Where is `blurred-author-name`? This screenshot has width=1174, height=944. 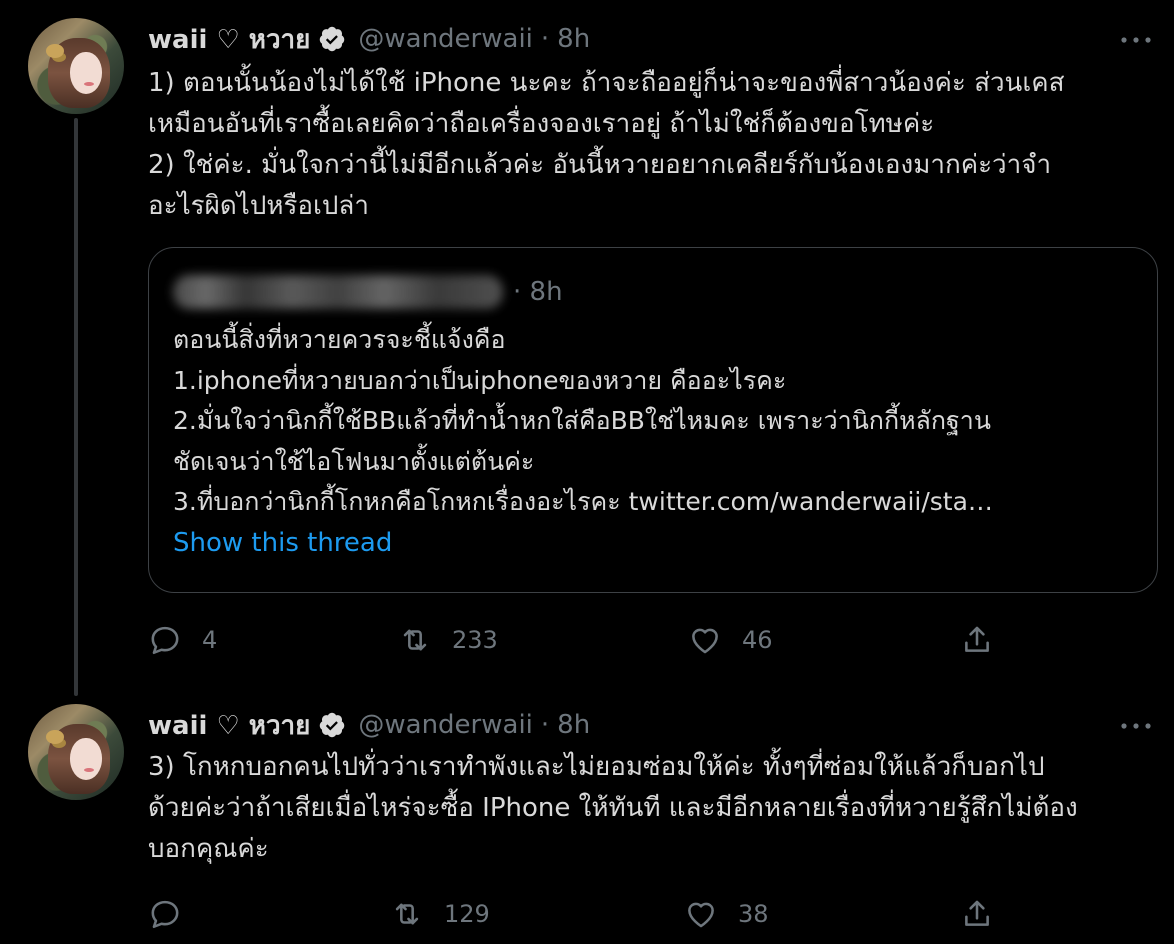 blurred-author-name is located at coordinates (338, 292).